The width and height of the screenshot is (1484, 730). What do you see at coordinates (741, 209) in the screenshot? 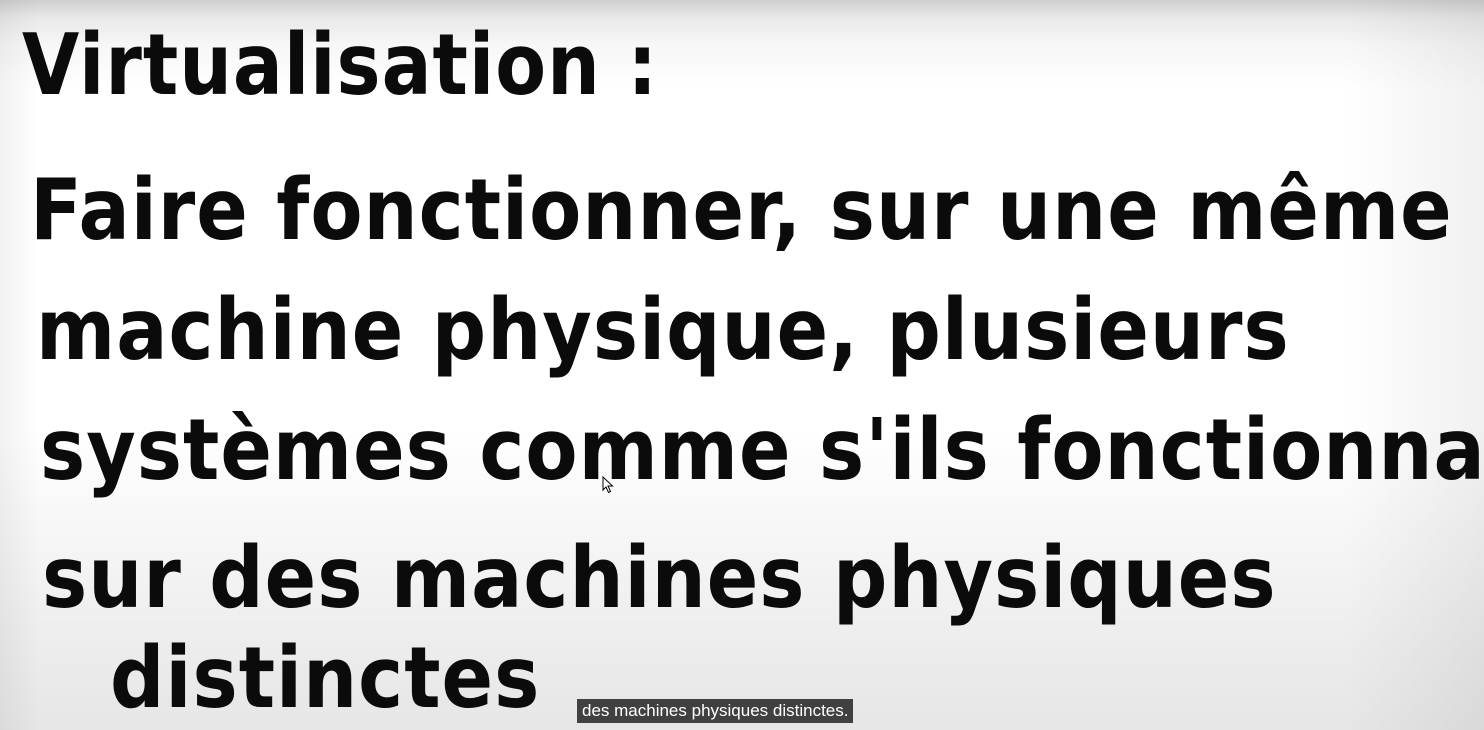
I see `handwritten-line: Faire fonctionner, sur une même` at bounding box center [741, 209].